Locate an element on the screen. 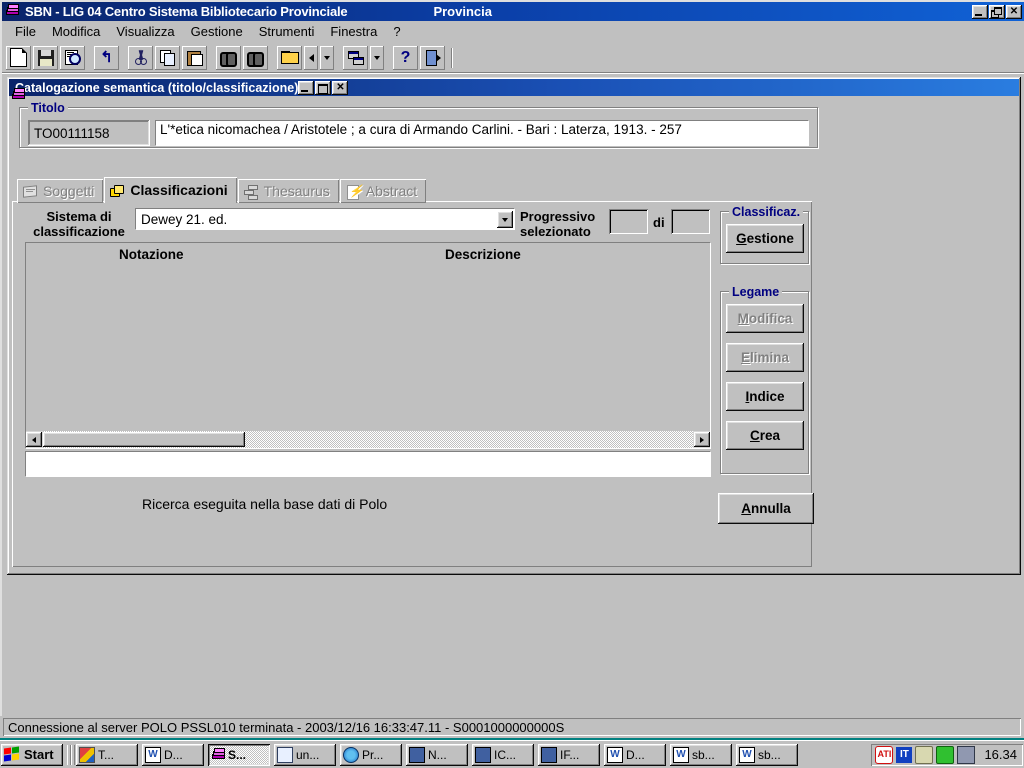  progressive-field is located at coordinates (628, 221).